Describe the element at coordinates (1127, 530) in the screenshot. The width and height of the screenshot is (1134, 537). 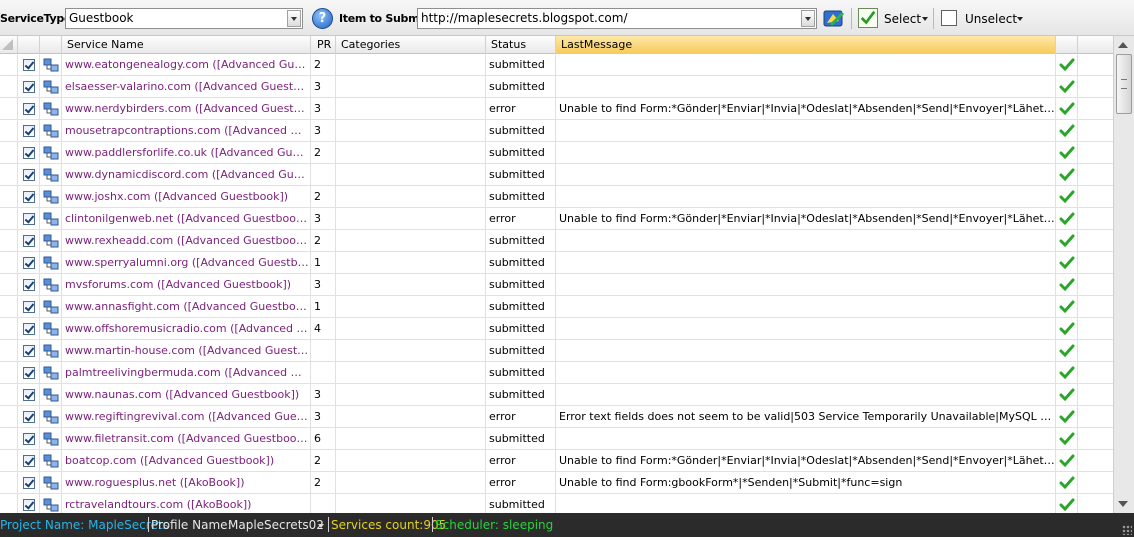
I see `resize-grip-icon` at that location.